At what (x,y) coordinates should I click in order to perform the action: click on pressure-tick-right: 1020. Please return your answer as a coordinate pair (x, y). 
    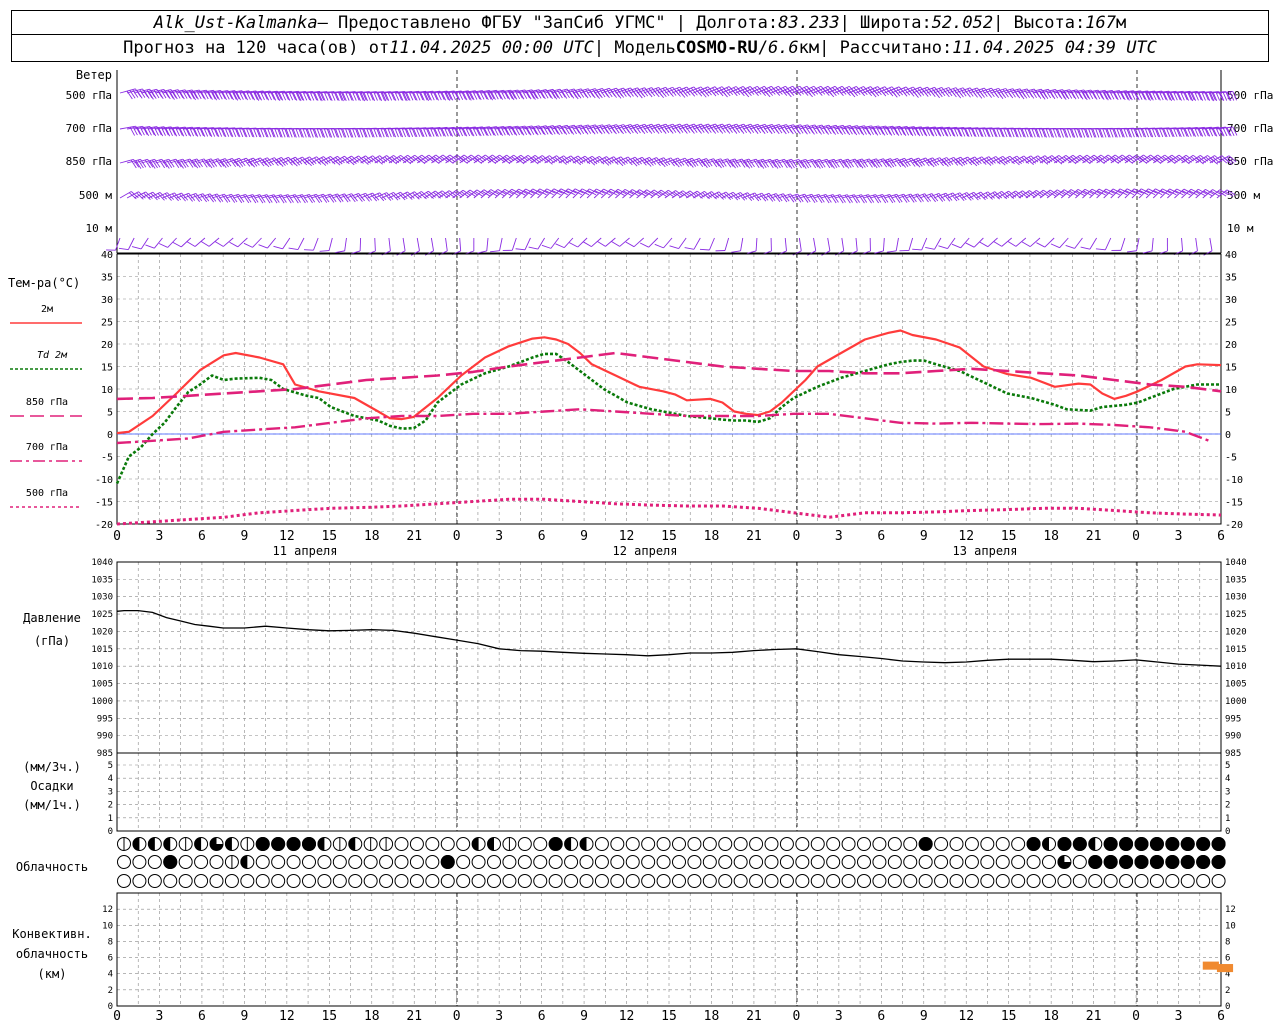
    Looking at the image, I should click on (1236, 632).